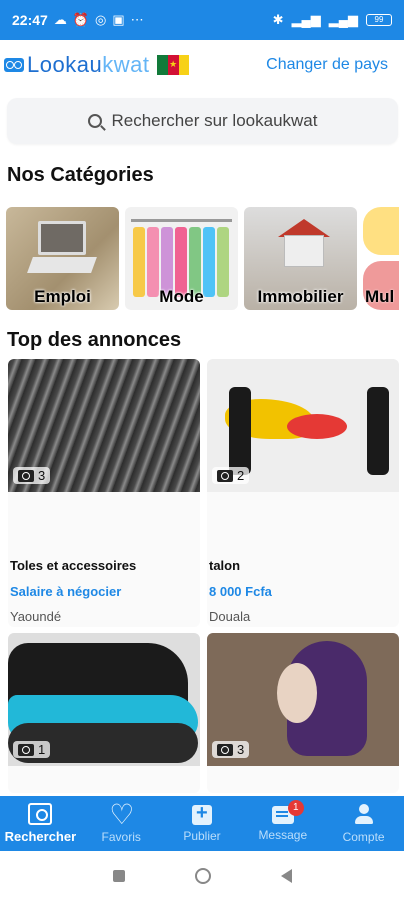 The height and width of the screenshot is (900, 404). I want to click on photo-count: 2, so click(231, 475).